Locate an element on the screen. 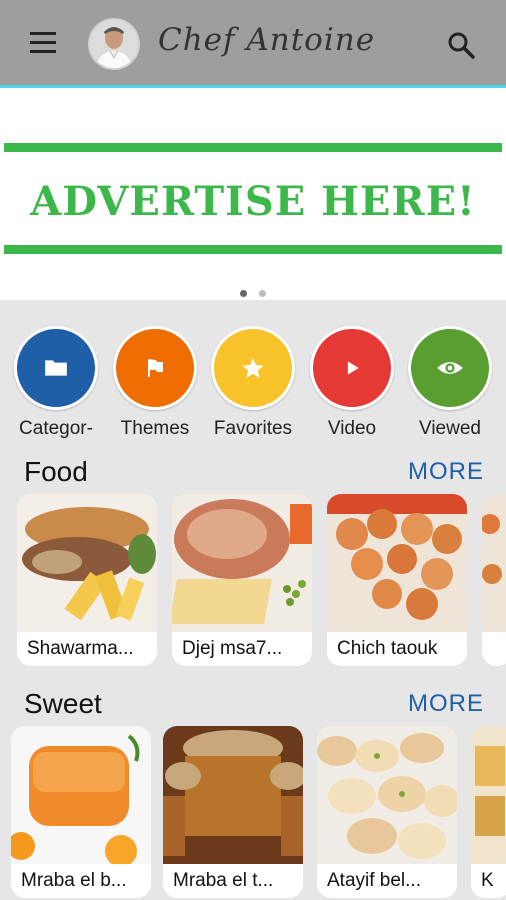  star-icon is located at coordinates (253, 368).